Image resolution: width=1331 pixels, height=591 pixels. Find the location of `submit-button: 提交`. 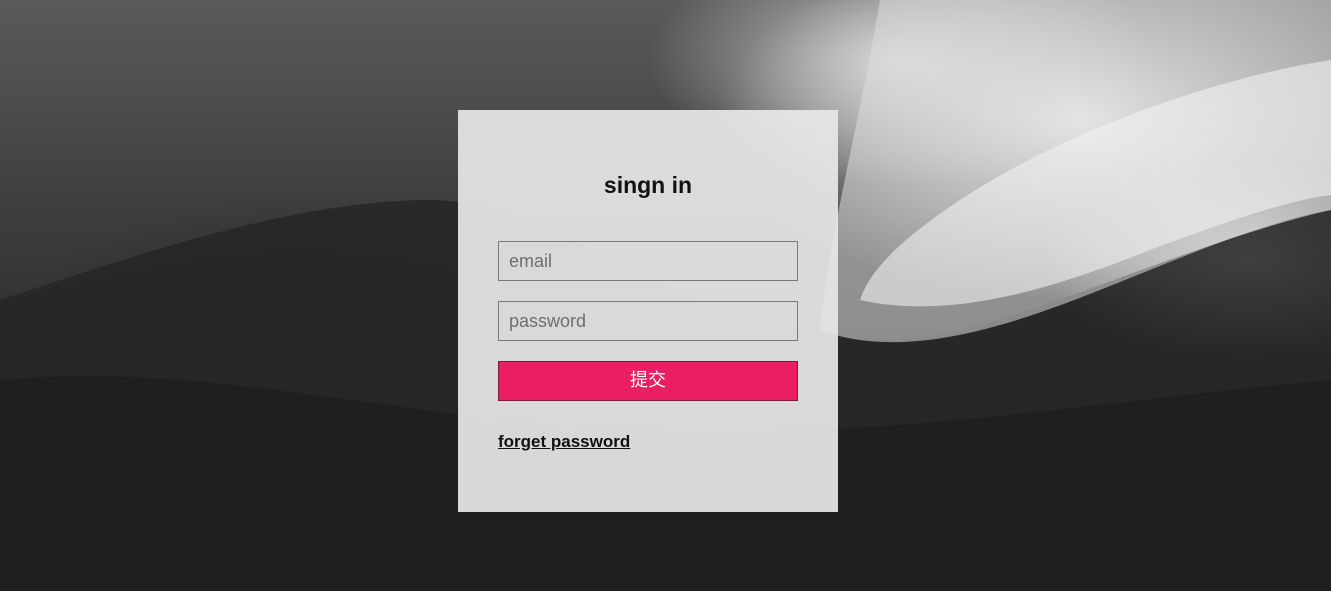

submit-button: 提交 is located at coordinates (648, 381).